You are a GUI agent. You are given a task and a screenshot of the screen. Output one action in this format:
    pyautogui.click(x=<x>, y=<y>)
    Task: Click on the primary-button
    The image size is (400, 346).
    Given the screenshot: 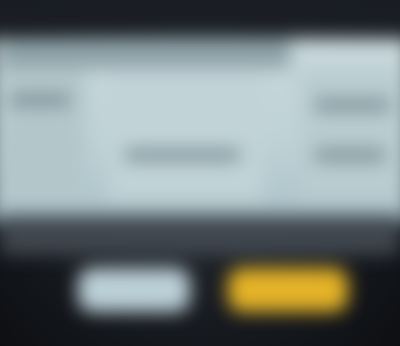 What is the action you would take?
    pyautogui.click(x=288, y=290)
    